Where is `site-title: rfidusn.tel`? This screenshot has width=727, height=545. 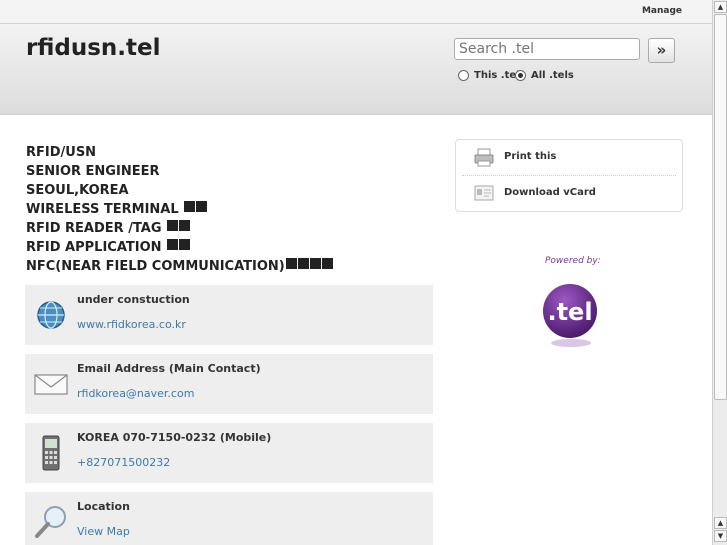
site-title: rfidusn.tel is located at coordinates (93, 48).